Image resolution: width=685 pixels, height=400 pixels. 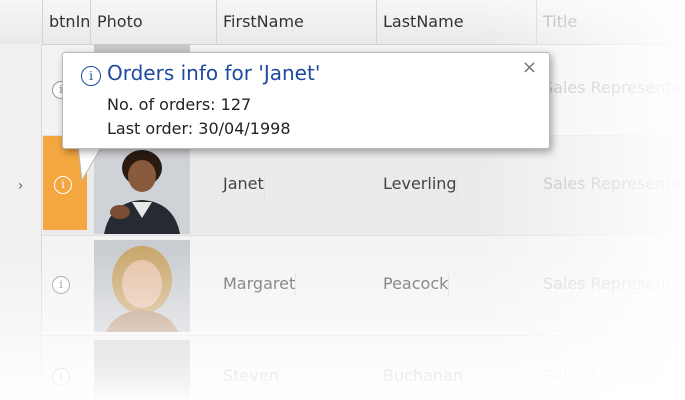 What do you see at coordinates (241, 186) in the screenshot?
I see `firstname-cell: Janet` at bounding box center [241, 186].